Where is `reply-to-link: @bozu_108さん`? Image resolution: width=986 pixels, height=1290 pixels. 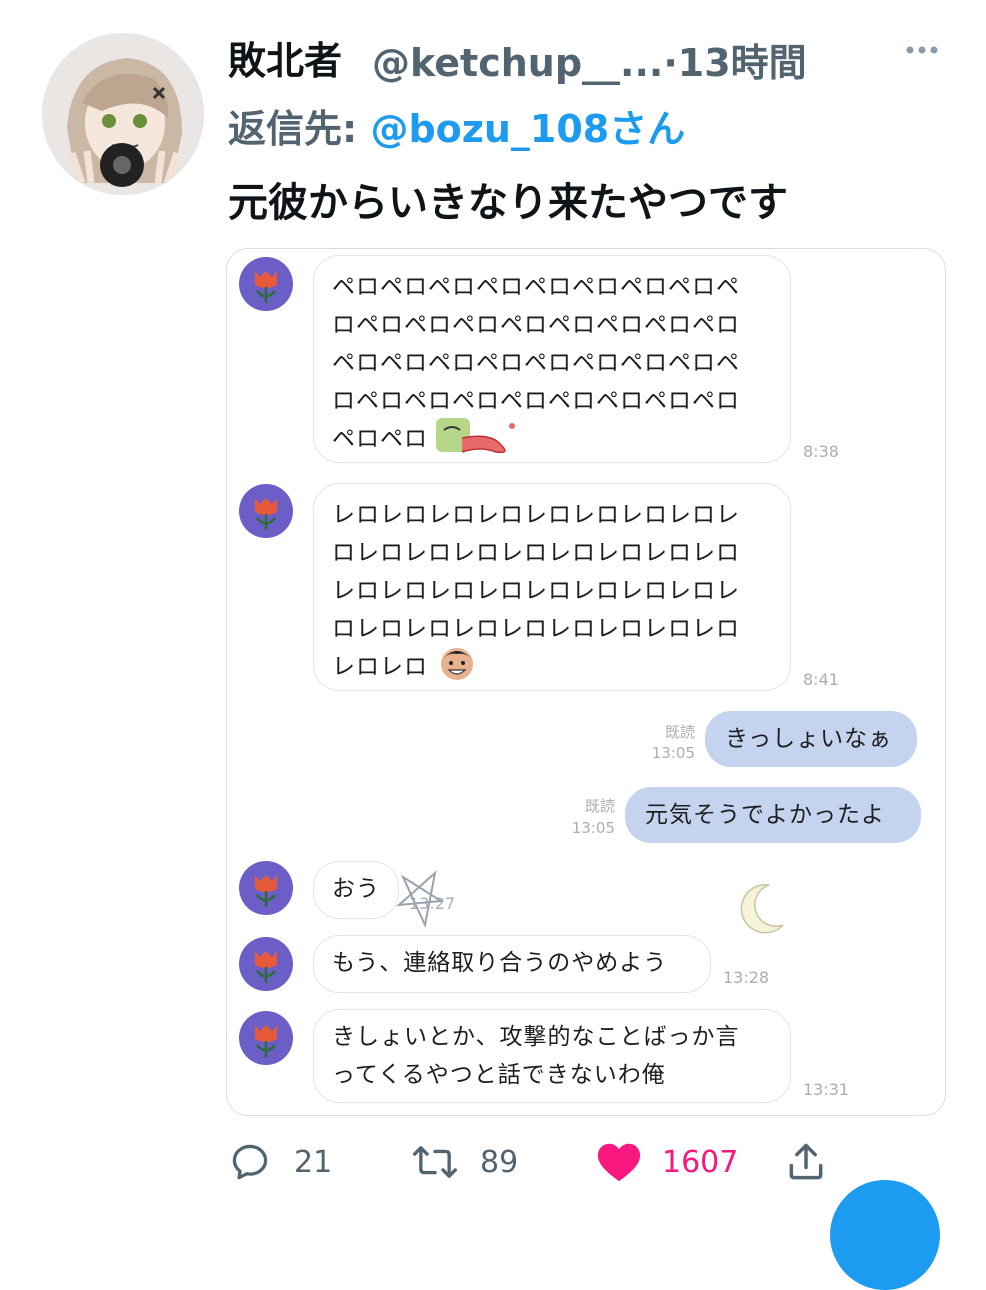
reply-to-link: @bozu_108さん is located at coordinates (527, 129).